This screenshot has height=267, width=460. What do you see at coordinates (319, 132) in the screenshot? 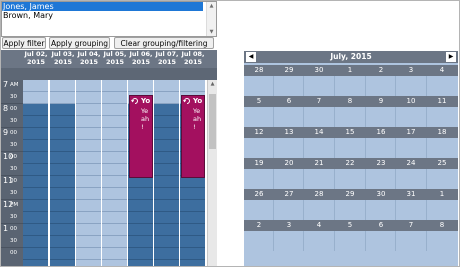
I see `day-number: 14` at bounding box center [319, 132].